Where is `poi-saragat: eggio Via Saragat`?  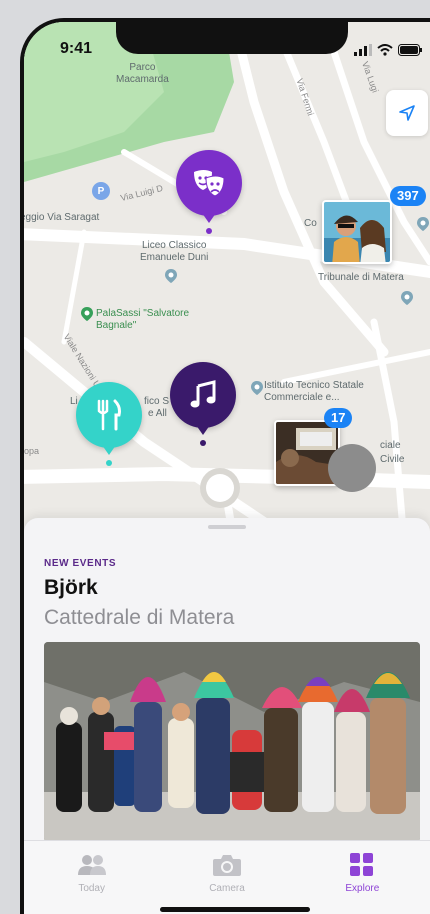
poi-saragat: eggio Via Saragat is located at coordinates (61, 218).